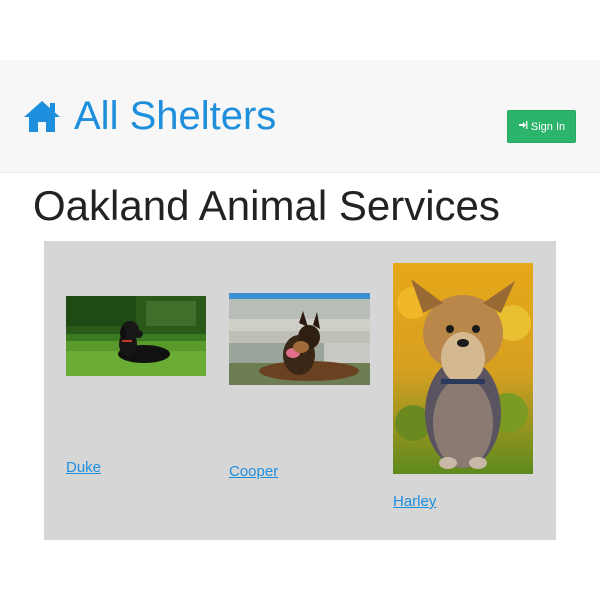 This screenshot has height=600, width=600. I want to click on sign-in-label: Sign In, so click(548, 126).